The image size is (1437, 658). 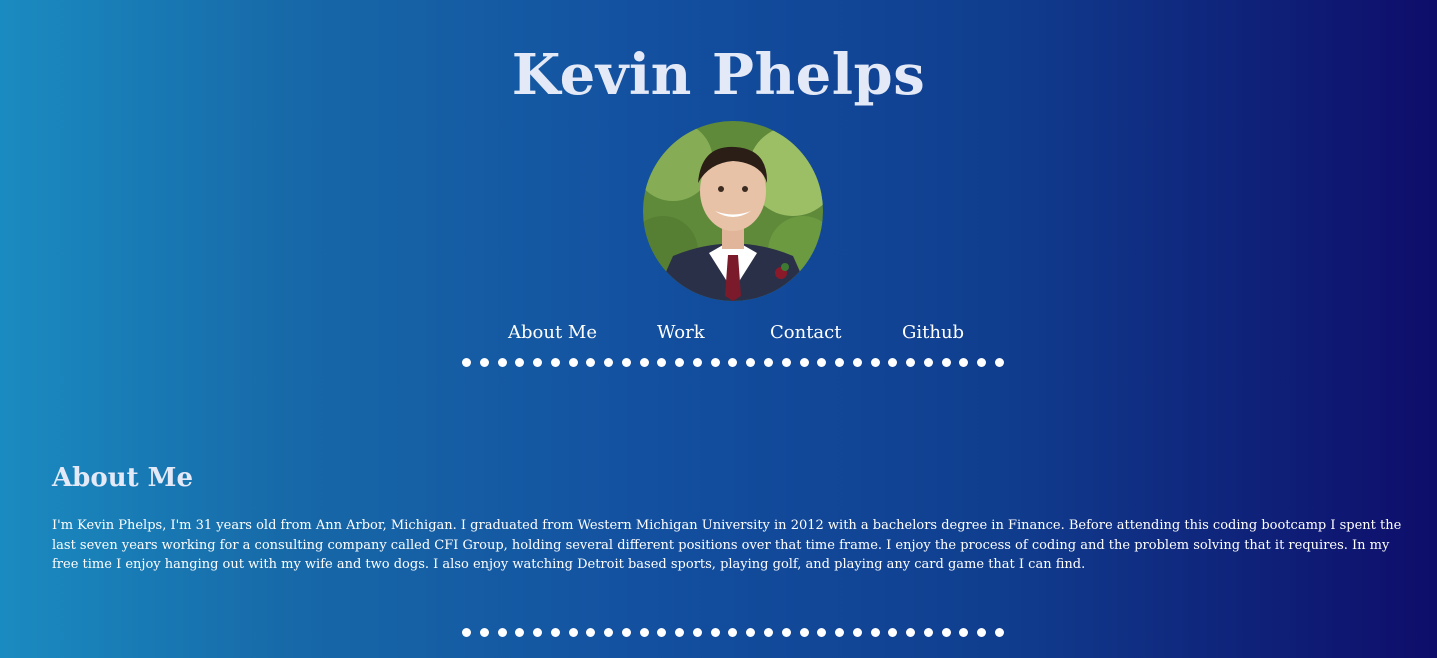 I want to click on profile-photo, so click(x=733, y=211).